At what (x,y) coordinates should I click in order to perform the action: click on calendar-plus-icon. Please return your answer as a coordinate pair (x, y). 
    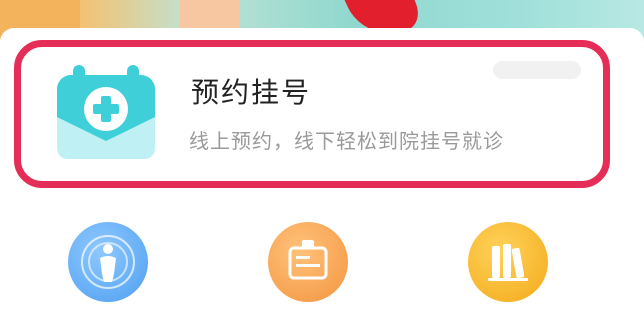
    Looking at the image, I should click on (106, 112).